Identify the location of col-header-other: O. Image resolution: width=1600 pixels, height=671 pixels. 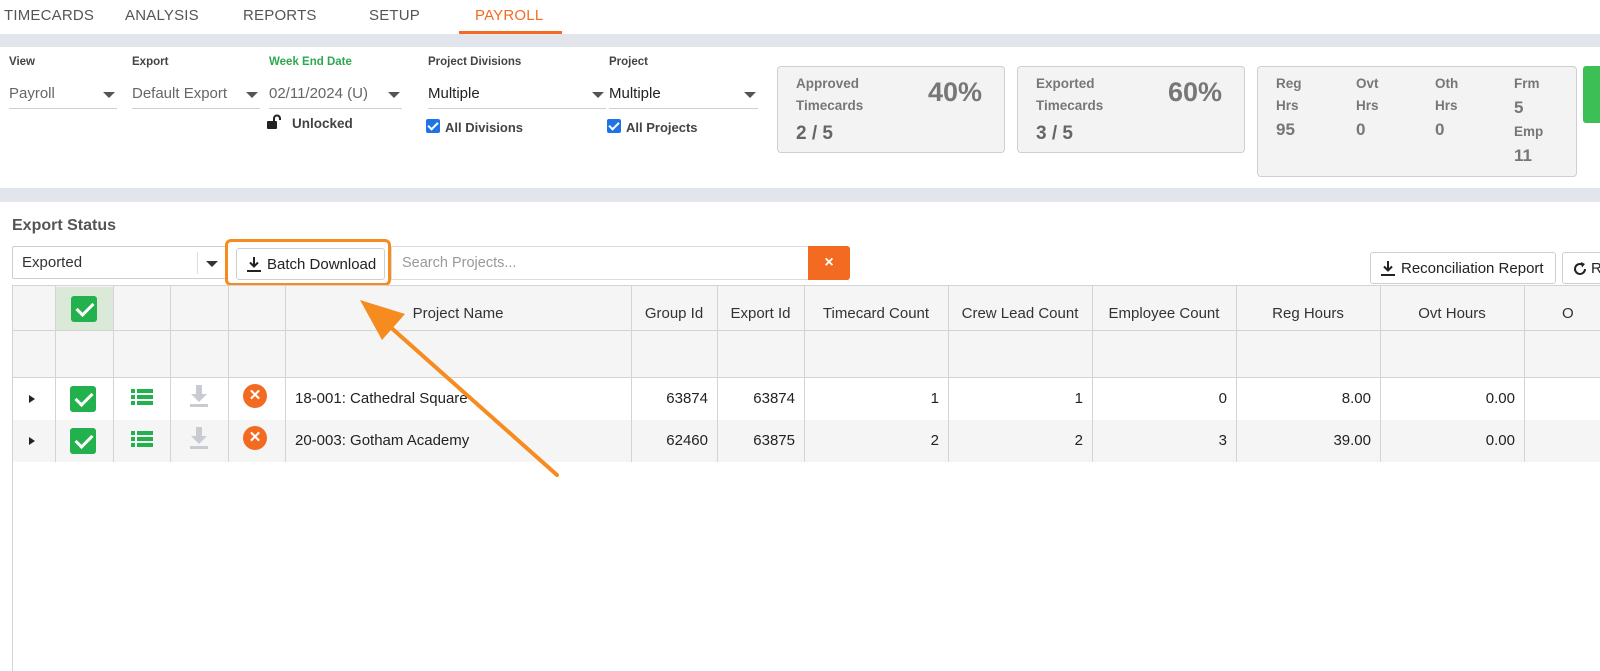
(1554, 309).